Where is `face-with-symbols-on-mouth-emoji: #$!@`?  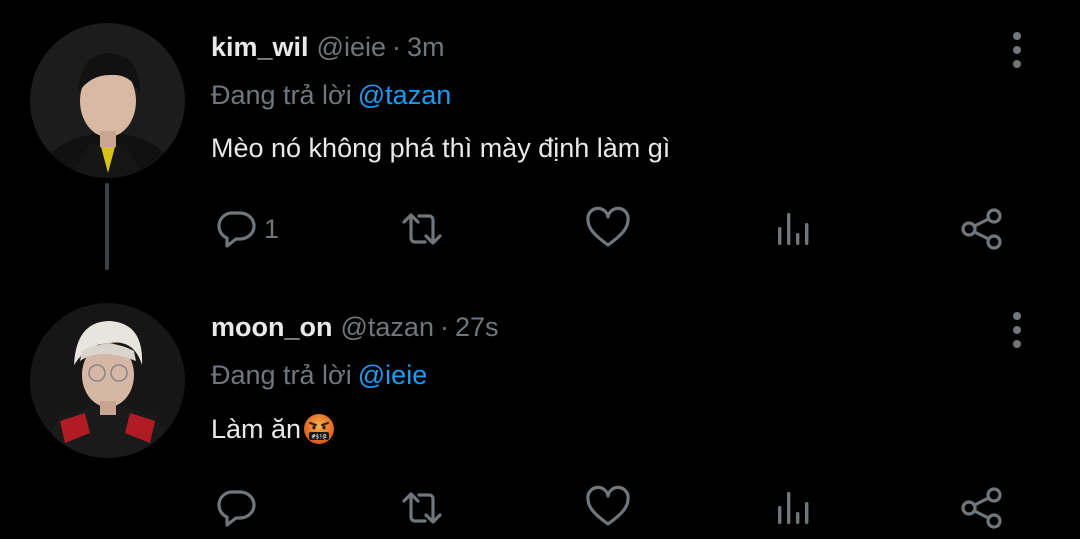 face-with-symbols-on-mouth-emoji: #$!@ is located at coordinates (319, 429).